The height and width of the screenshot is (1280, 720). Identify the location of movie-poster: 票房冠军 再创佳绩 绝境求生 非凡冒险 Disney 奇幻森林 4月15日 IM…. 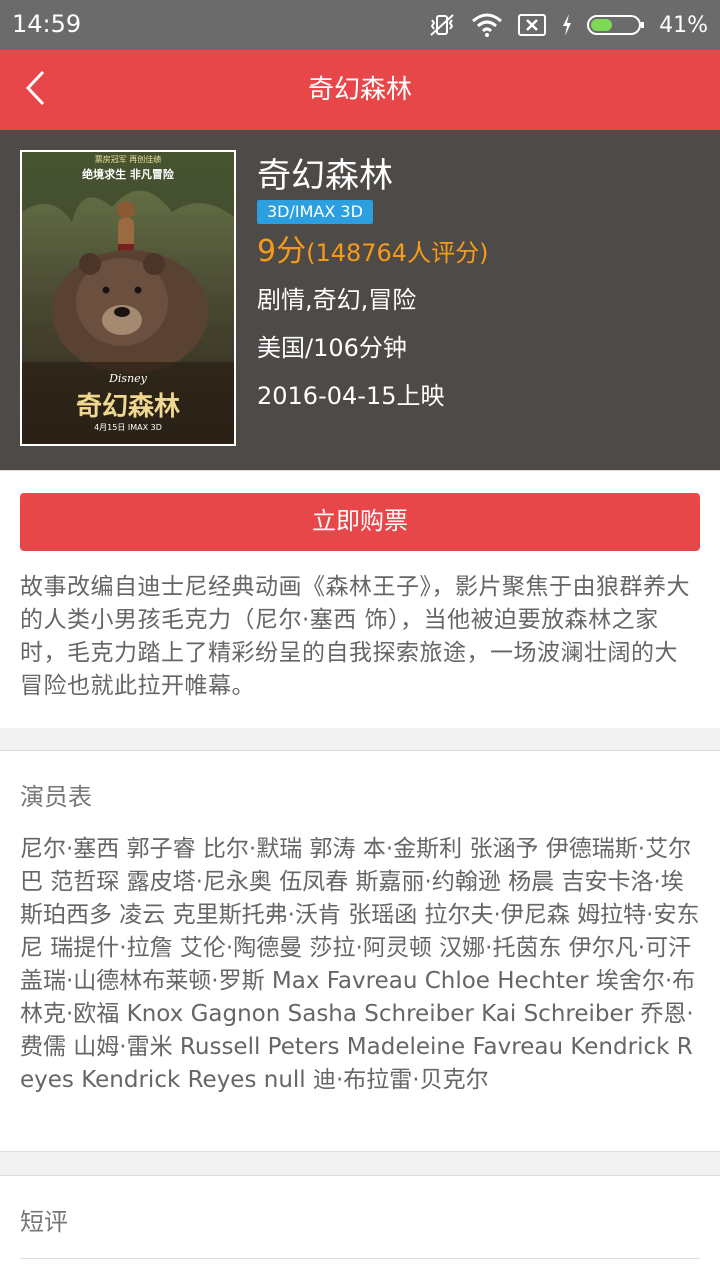
(128, 298).